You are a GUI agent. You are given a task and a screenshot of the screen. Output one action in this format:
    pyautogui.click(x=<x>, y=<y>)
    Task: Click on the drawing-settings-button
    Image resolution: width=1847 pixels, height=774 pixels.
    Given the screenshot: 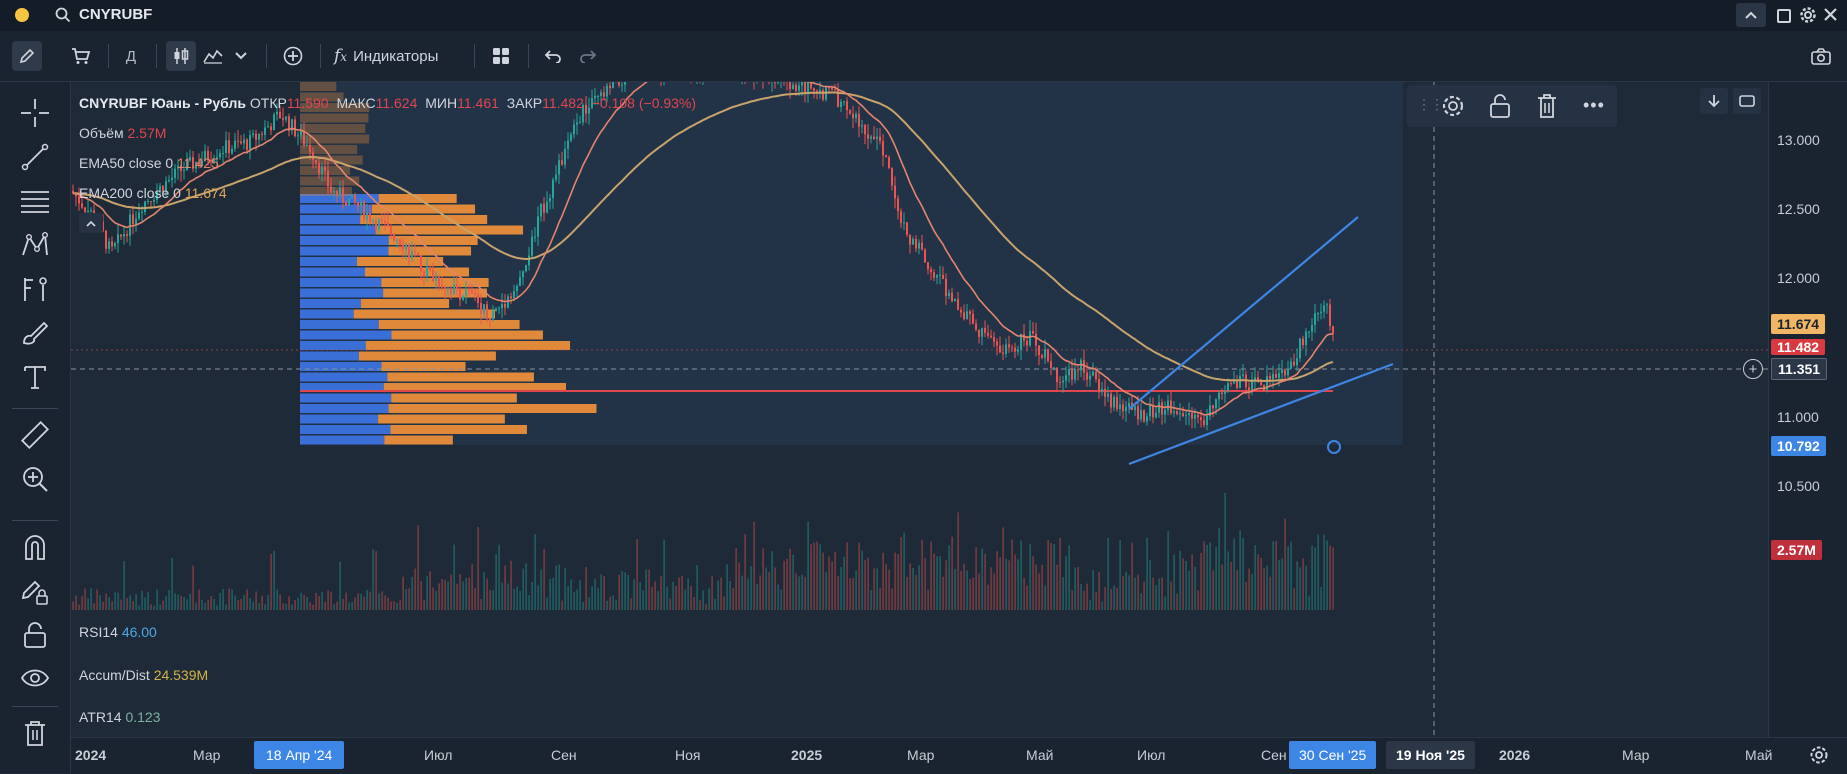 What is the action you would take?
    pyautogui.click(x=1453, y=108)
    